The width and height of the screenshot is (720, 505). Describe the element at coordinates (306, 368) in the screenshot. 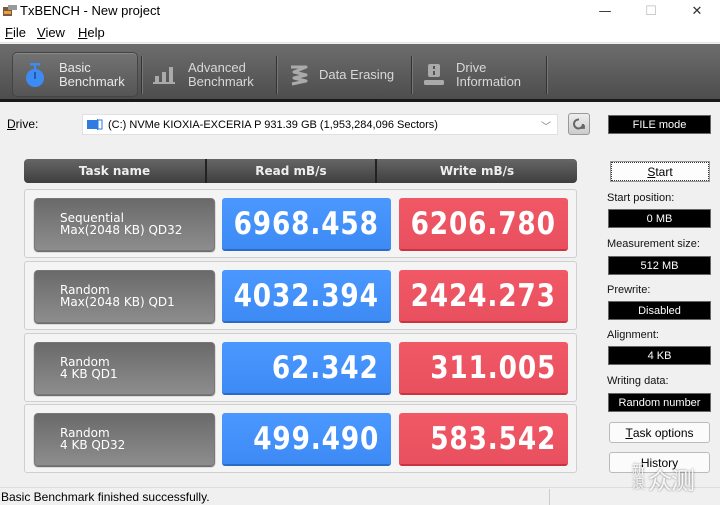

I see `read-value: 62.342` at that location.